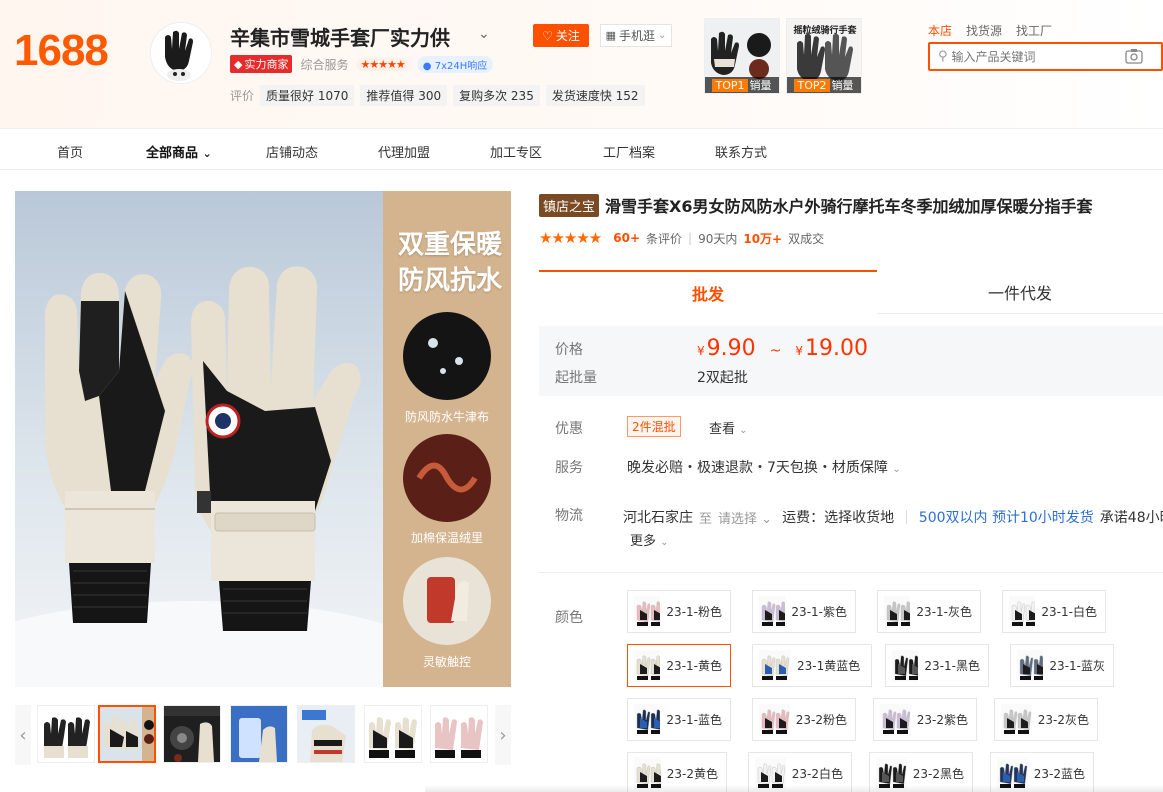  Describe the element at coordinates (561, 35) in the screenshot. I see `follow-button: ♡ 关注` at that location.